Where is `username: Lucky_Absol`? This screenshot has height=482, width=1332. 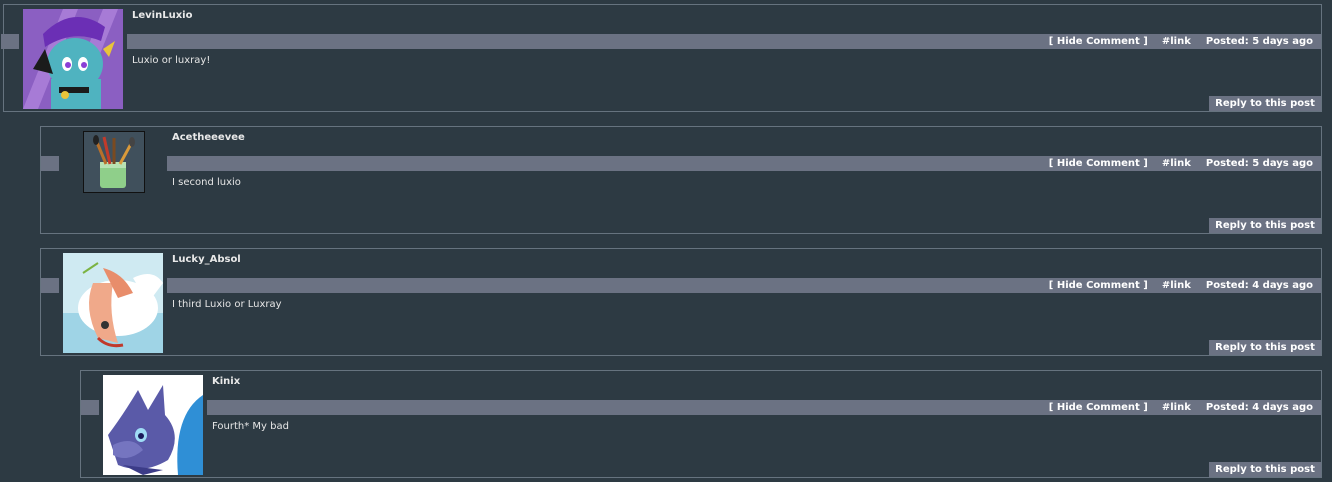
username: Lucky_Absol is located at coordinates (206, 259).